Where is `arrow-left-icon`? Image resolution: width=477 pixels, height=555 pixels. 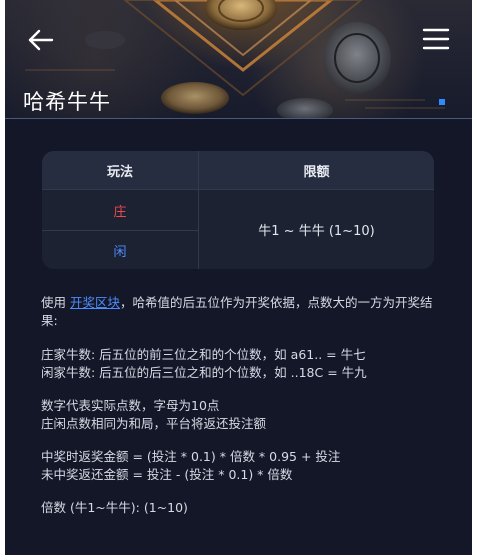 arrow-left-icon is located at coordinates (41, 40).